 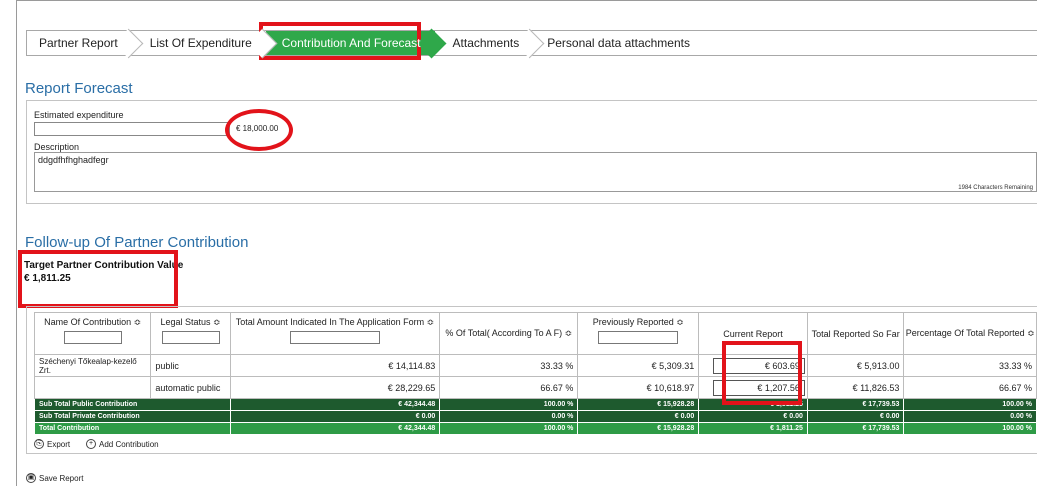 What do you see at coordinates (638, 322) in the screenshot?
I see `col-header-label: Previously Reported ≎` at bounding box center [638, 322].